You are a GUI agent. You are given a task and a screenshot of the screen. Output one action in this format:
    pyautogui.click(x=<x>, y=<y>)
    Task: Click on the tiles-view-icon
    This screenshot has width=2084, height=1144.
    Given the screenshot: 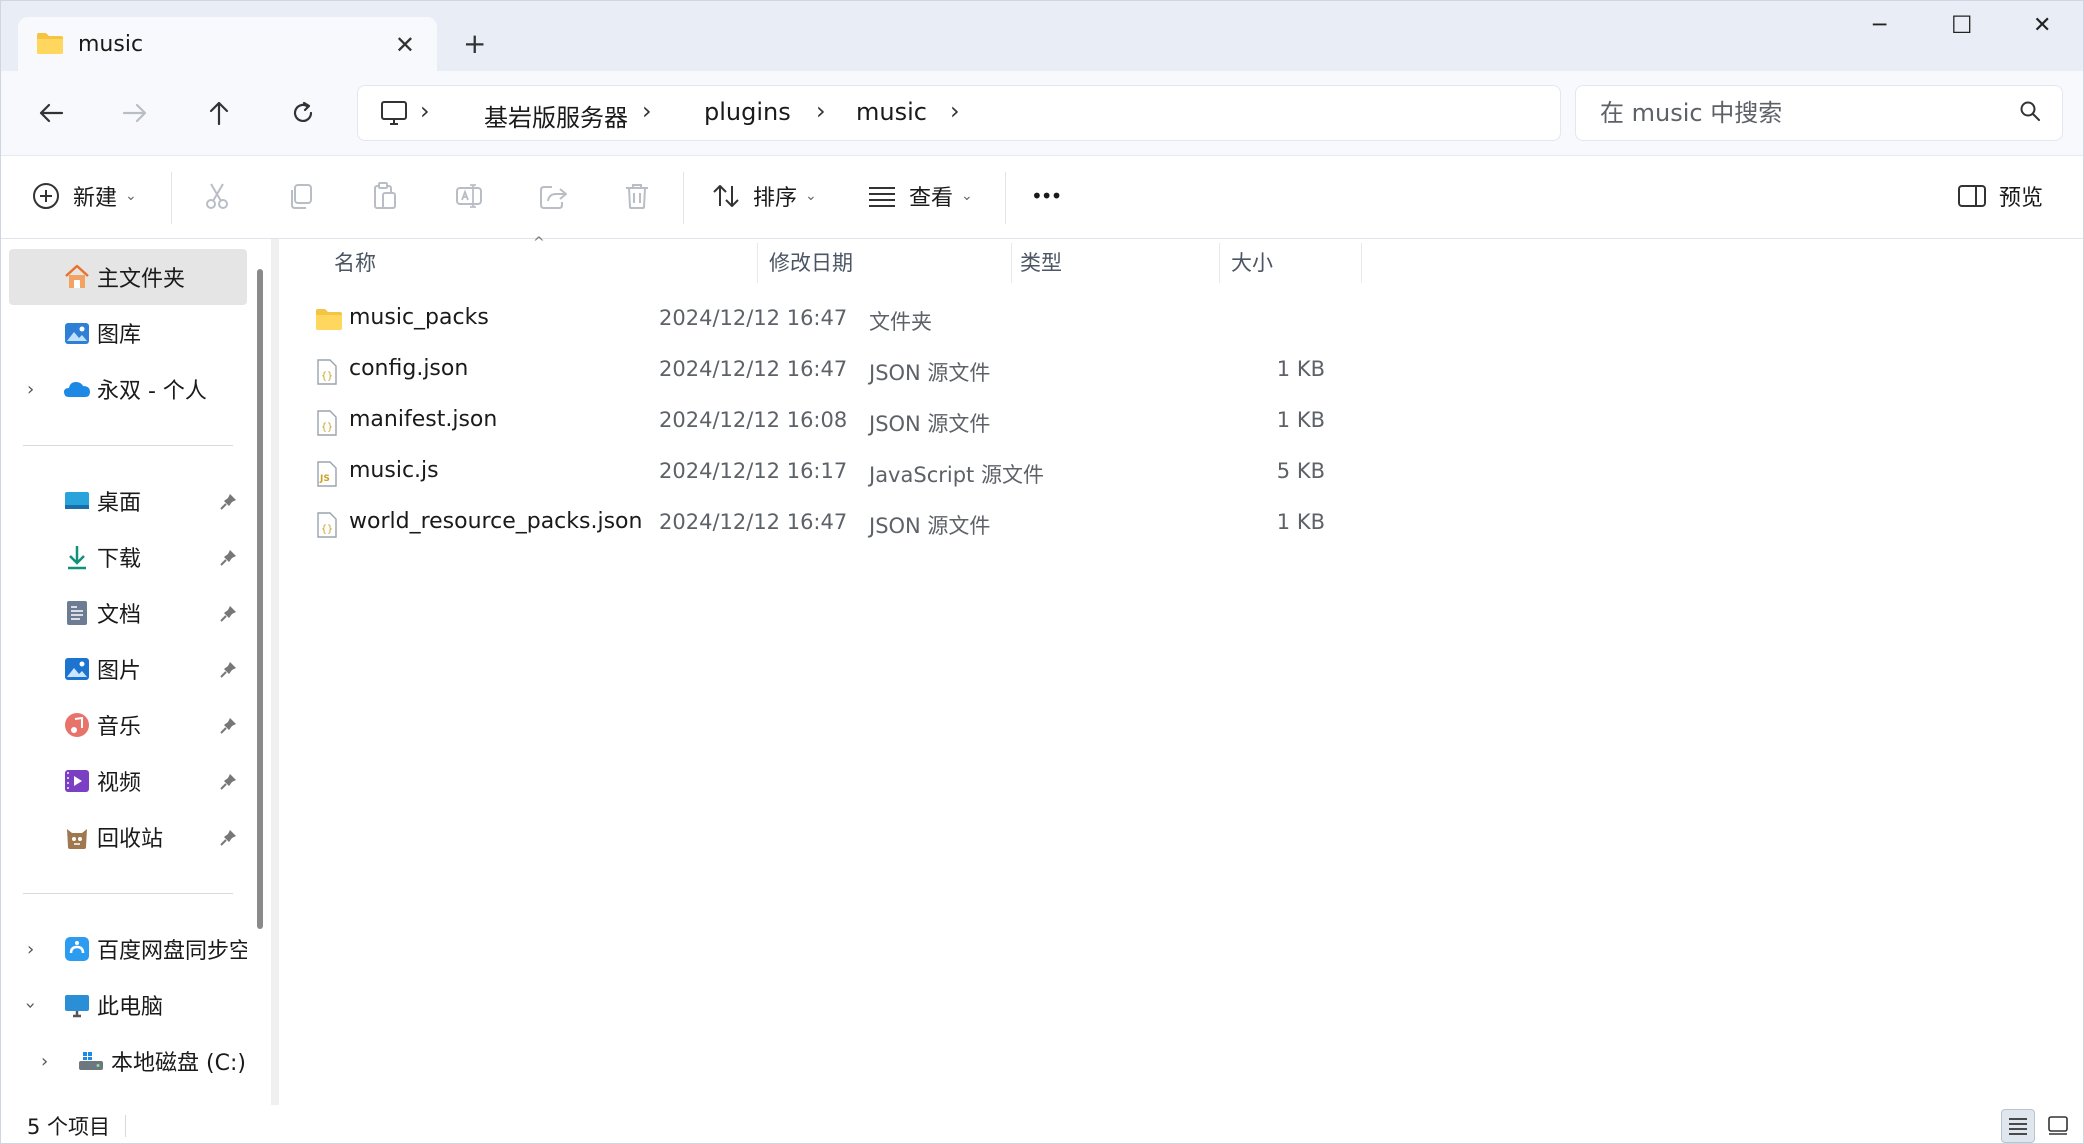 What is the action you would take?
    pyautogui.click(x=2058, y=1125)
    